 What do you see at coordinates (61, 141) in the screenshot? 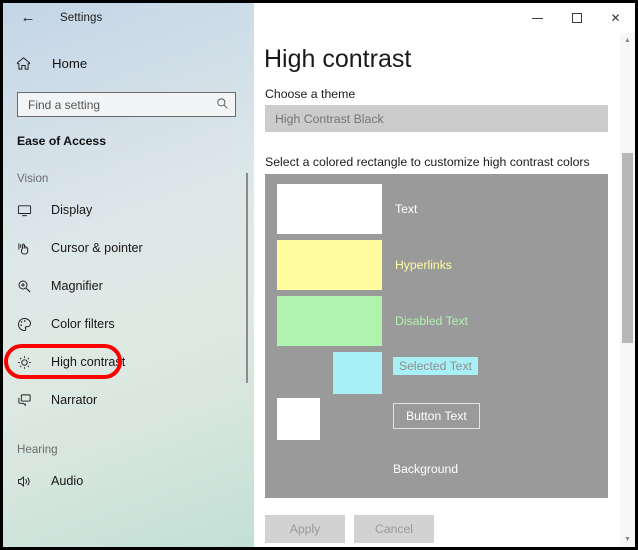
I see `sidebar-group-title: Ease of Access` at bounding box center [61, 141].